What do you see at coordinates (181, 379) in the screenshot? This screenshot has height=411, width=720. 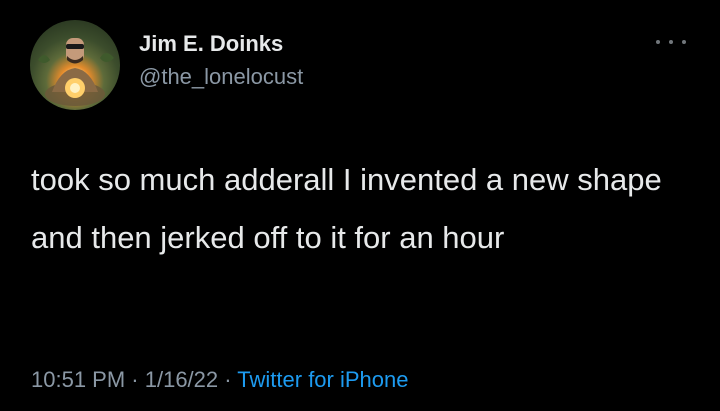 I see `tweet-date: 1/16/22` at bounding box center [181, 379].